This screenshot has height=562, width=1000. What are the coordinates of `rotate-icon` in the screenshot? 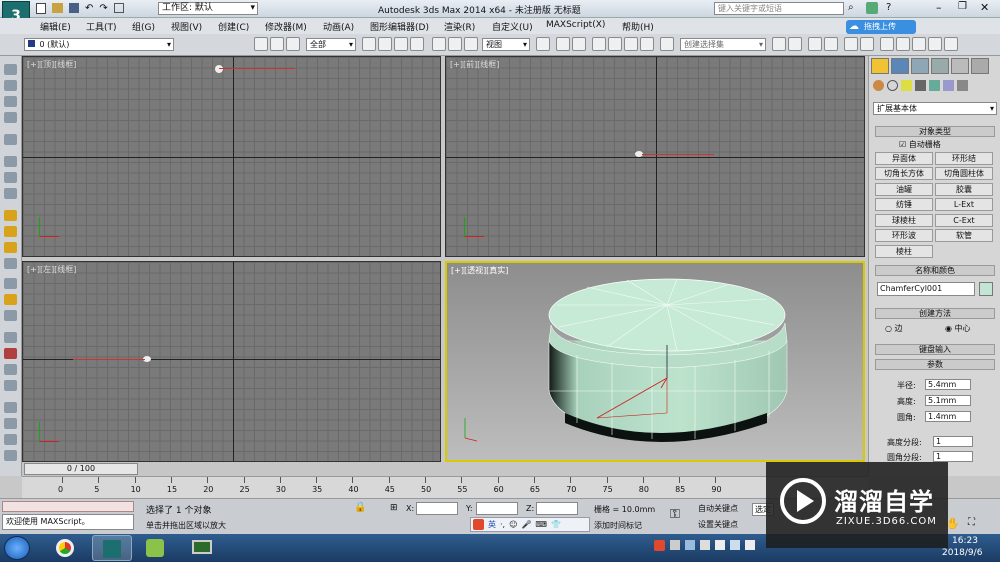 It's located at (455, 44).